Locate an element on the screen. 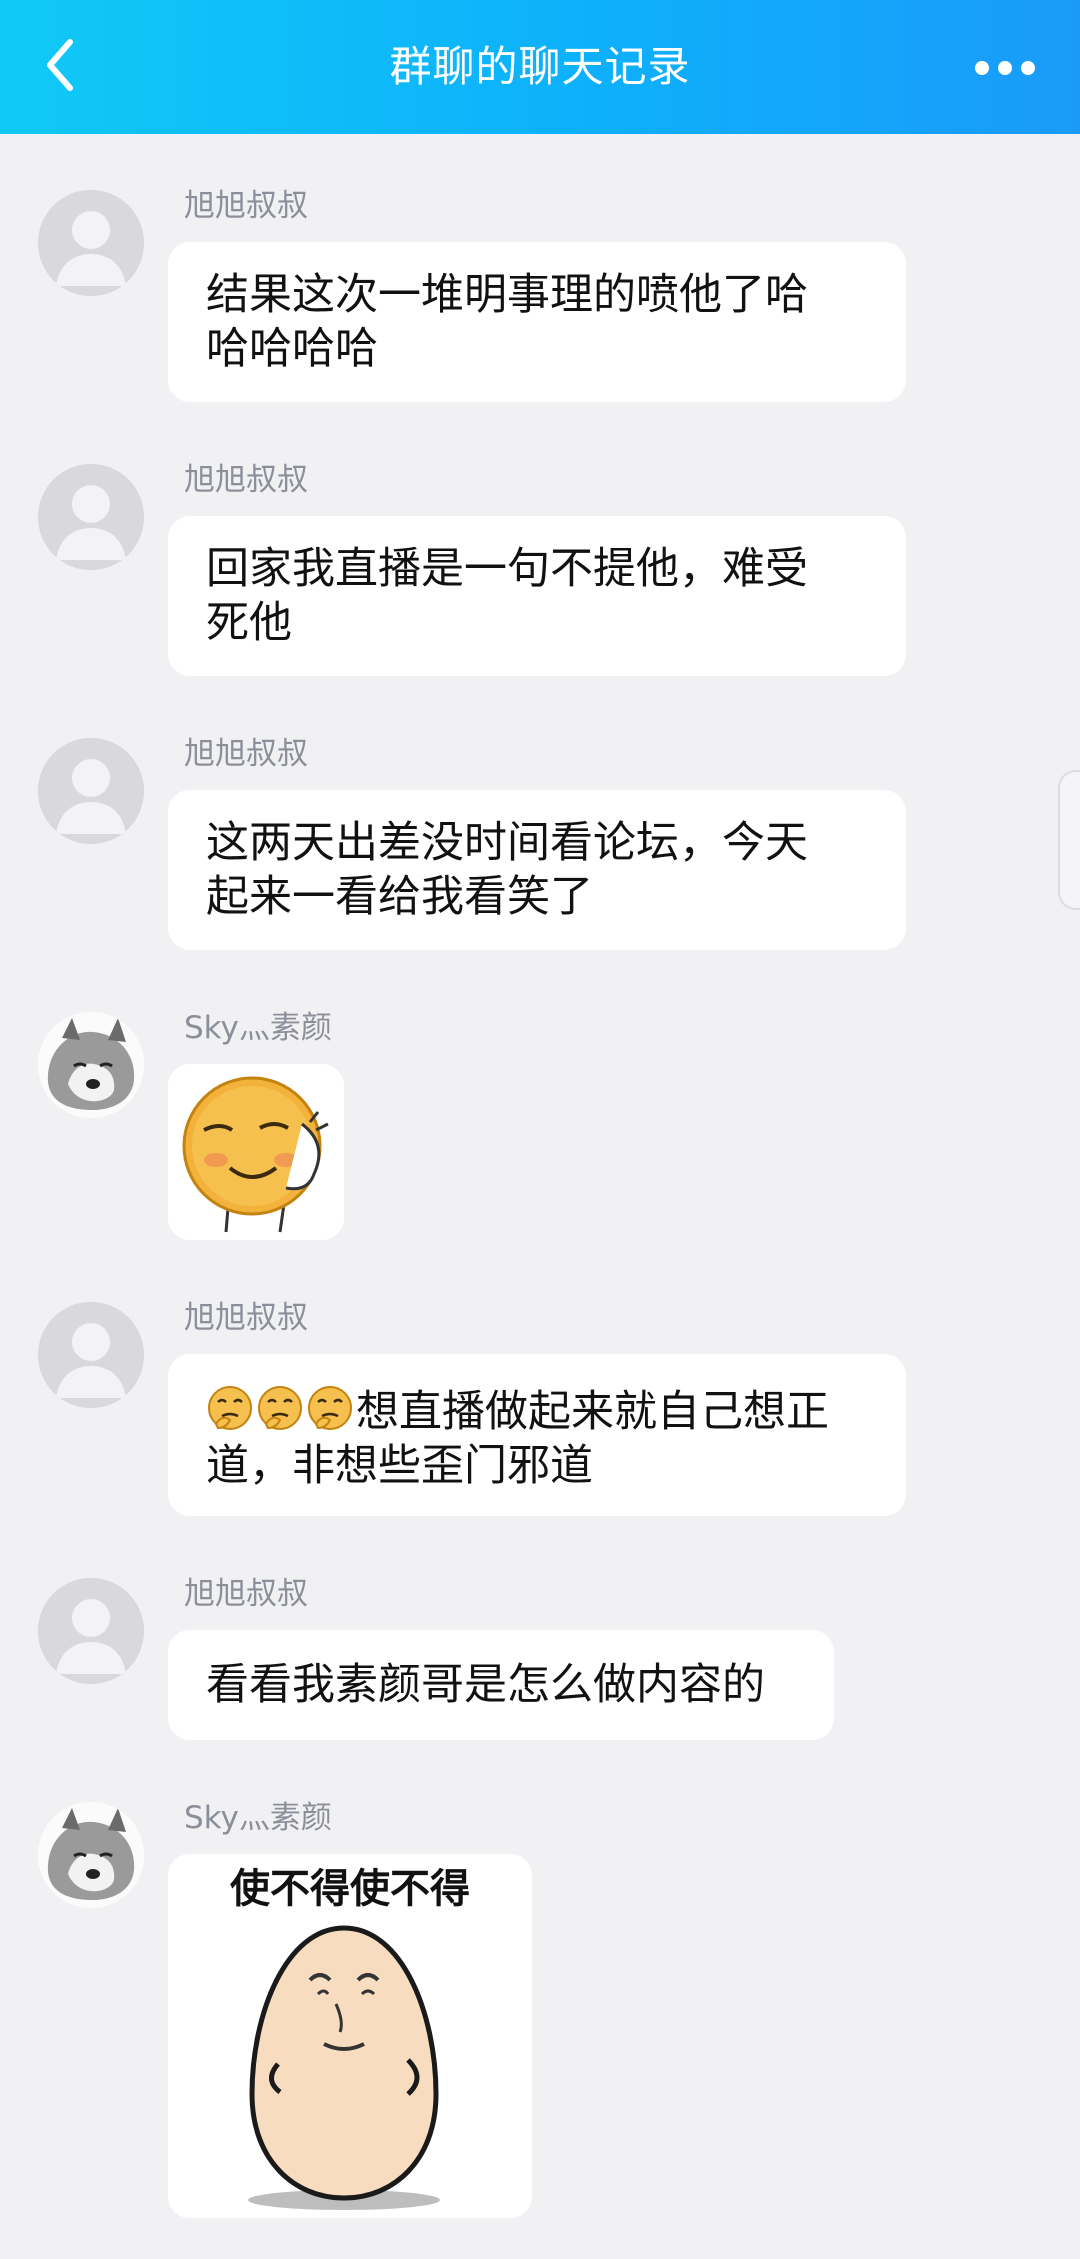 This screenshot has height=2259, width=1080. message-text-line: 想直播做起来就自己想正 is located at coordinates (537, 1411).